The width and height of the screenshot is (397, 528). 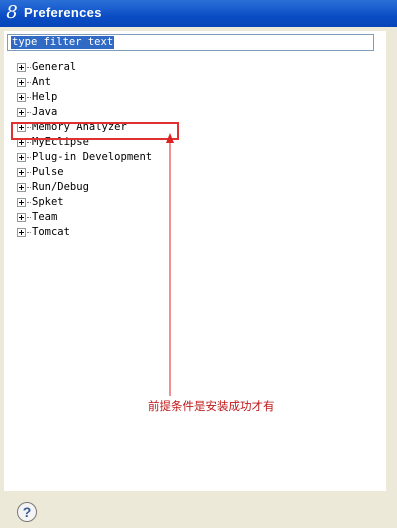 What do you see at coordinates (12, 12) in the screenshot?
I see `eclipse-8-icon: 8` at bounding box center [12, 12].